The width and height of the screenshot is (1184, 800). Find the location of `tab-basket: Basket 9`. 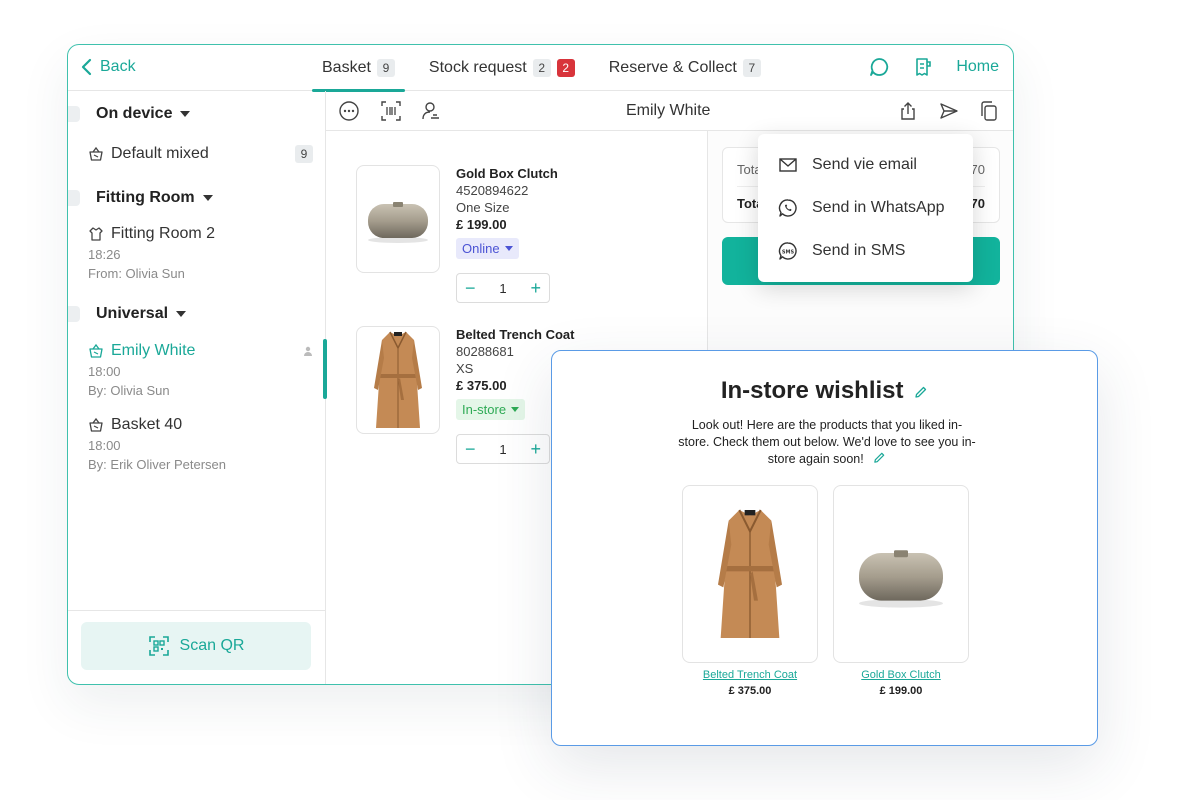

tab-basket: Basket 9 is located at coordinates (358, 68).